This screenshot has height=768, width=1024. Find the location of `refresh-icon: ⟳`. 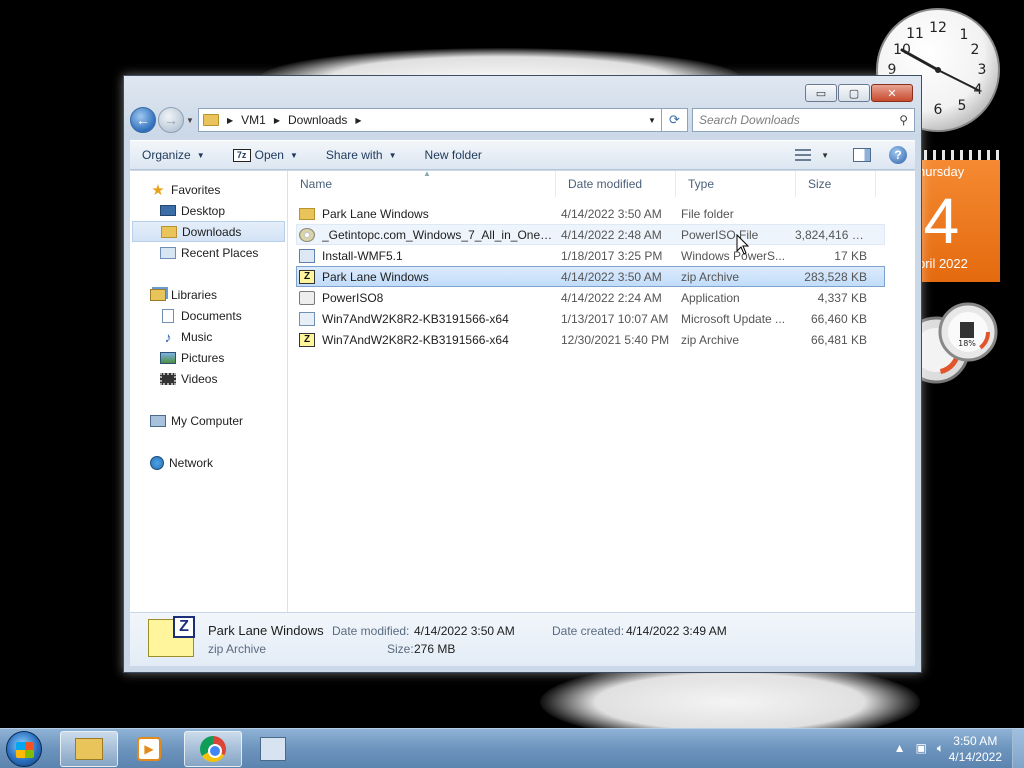

refresh-icon: ⟳ is located at coordinates (674, 119).